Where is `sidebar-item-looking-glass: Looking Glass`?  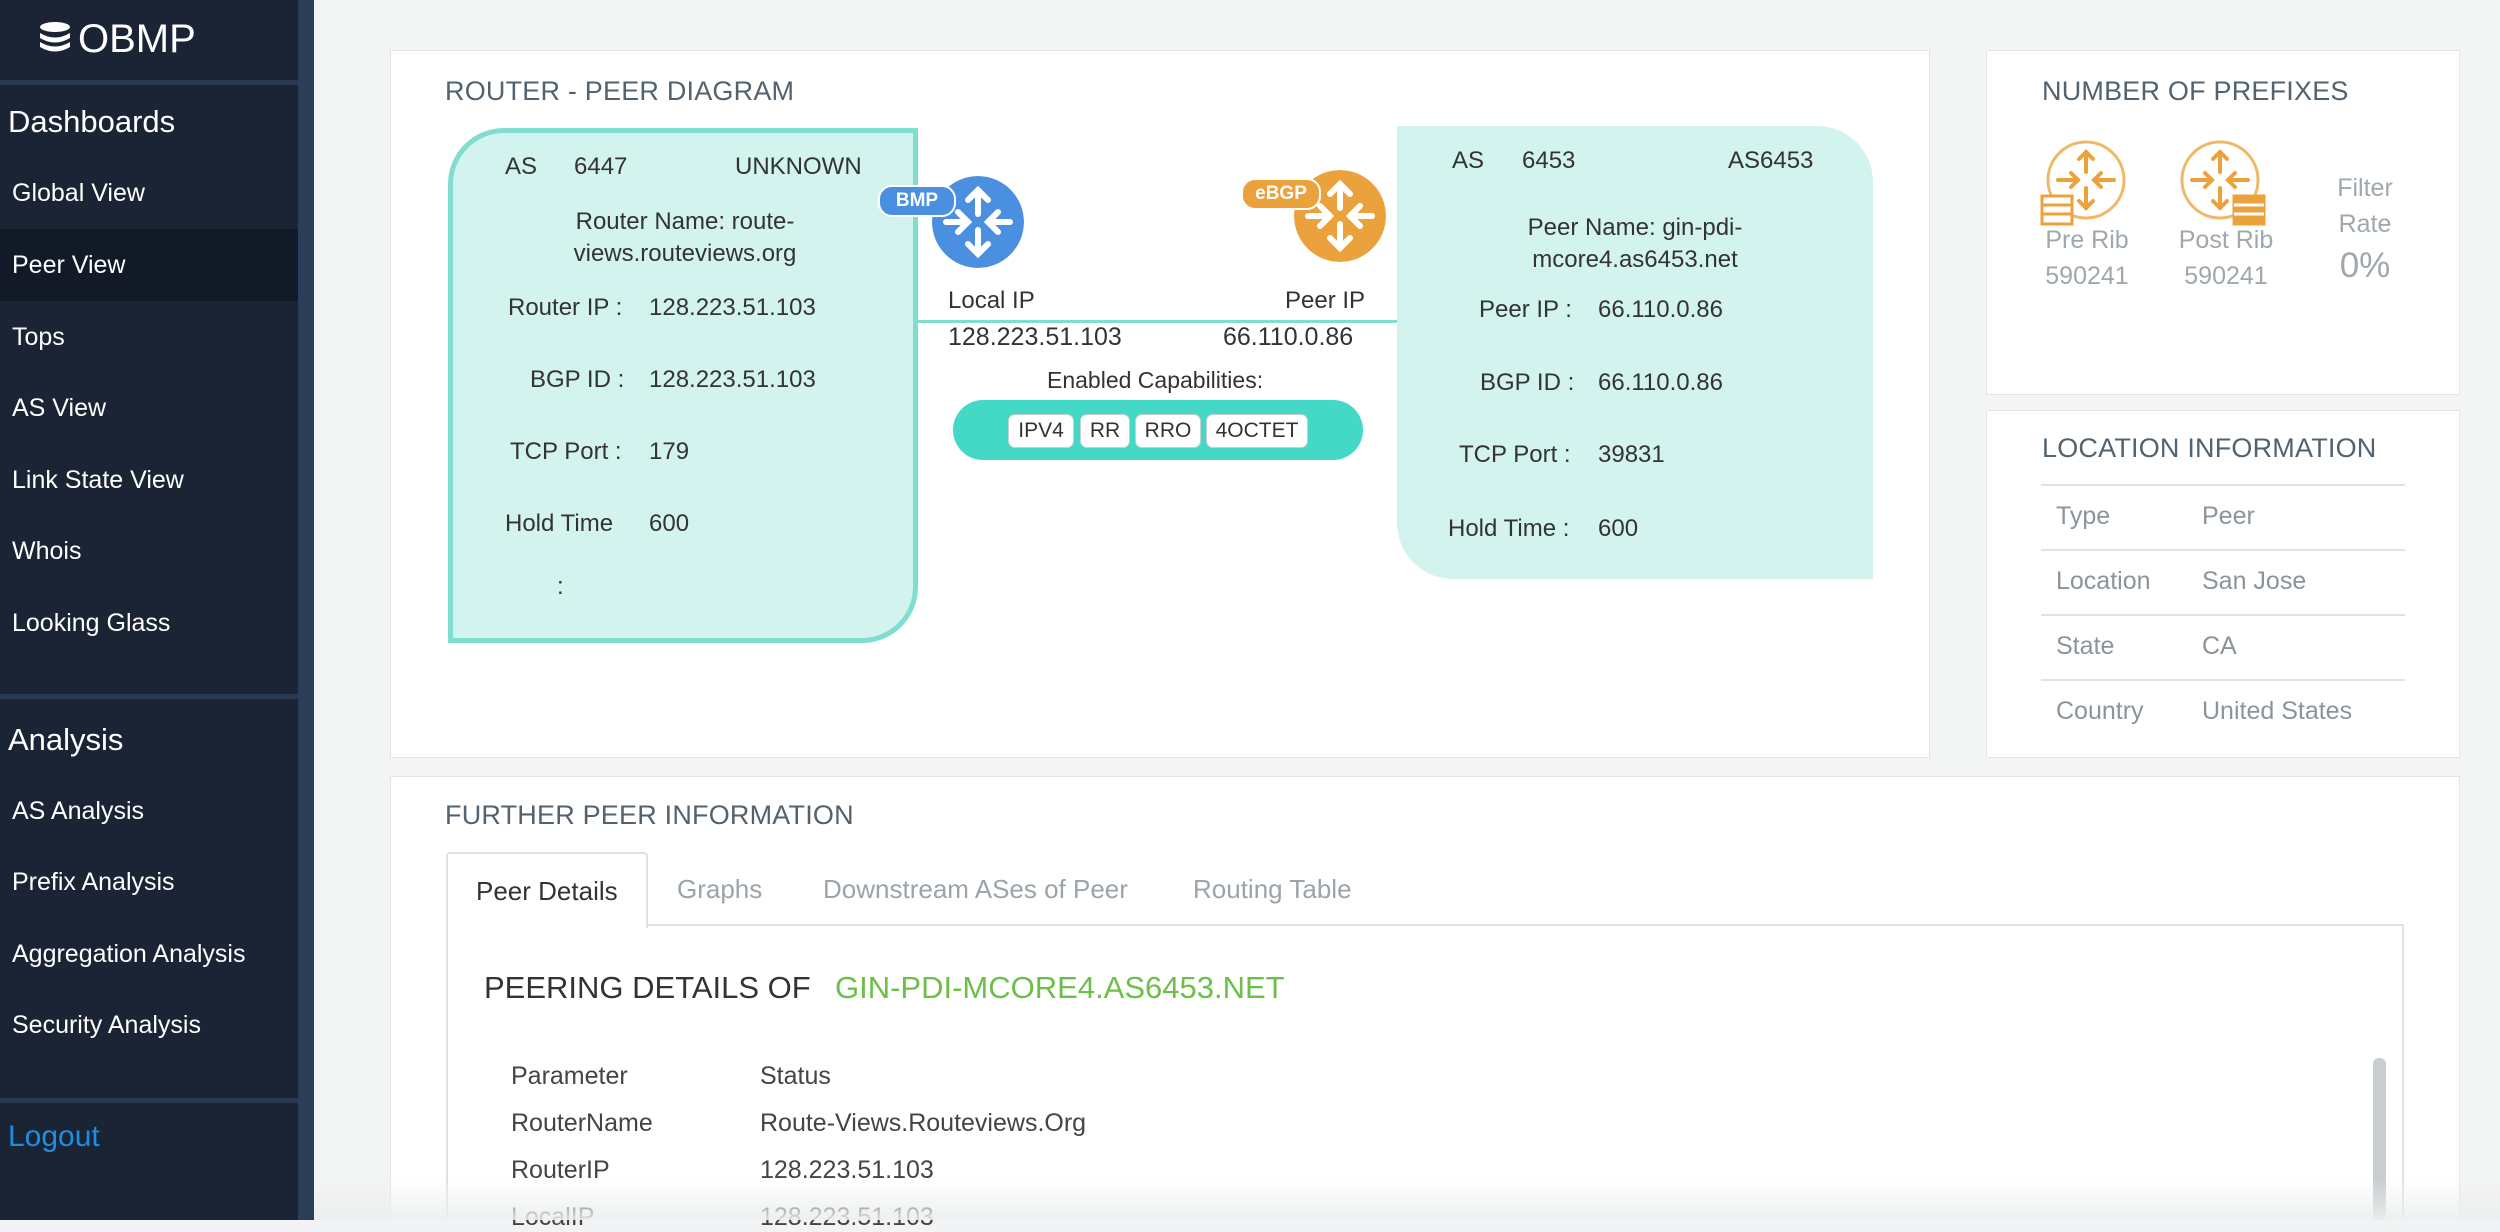
sidebar-item-looking-glass: Looking Glass is located at coordinates (149, 623).